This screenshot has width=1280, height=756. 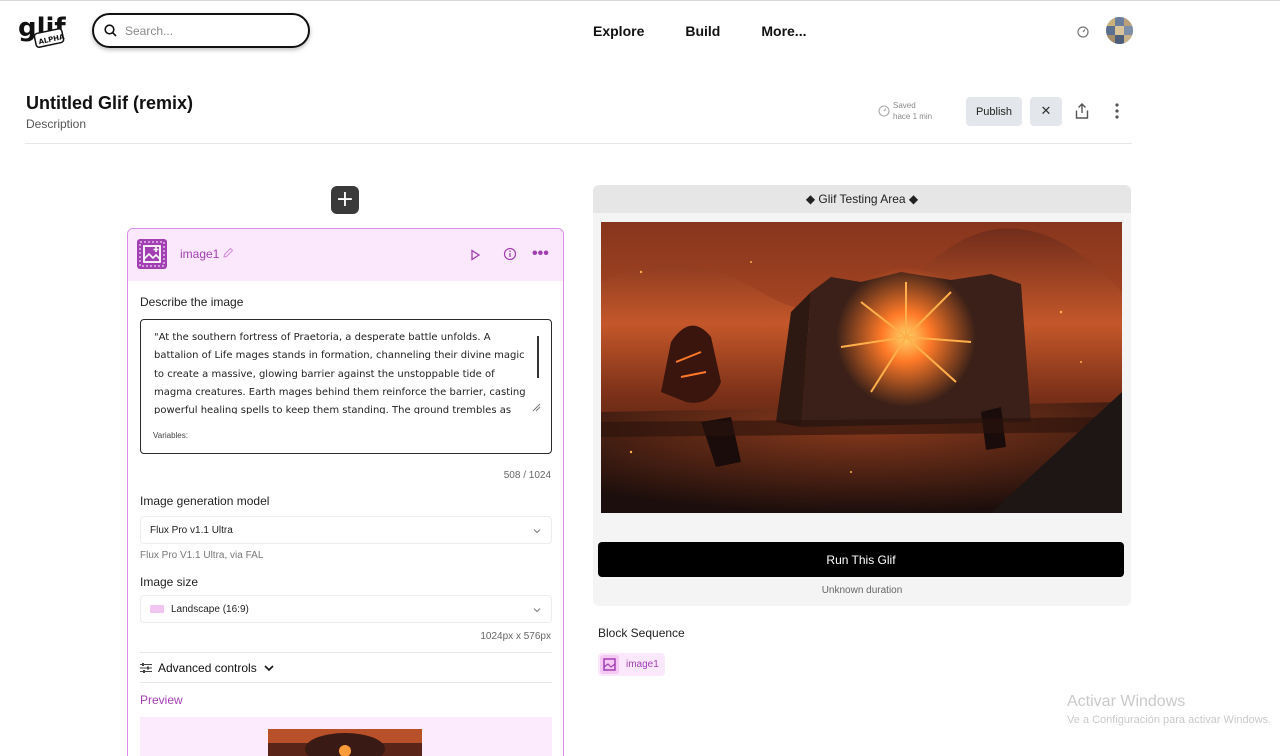 I want to click on search-icon, so click(x=110, y=30).